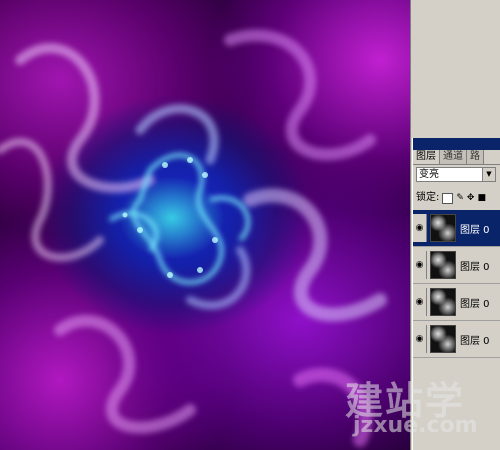  What do you see at coordinates (456, 174) in the screenshot?
I see `blend-mode-select: 变亮 ▼` at bounding box center [456, 174].